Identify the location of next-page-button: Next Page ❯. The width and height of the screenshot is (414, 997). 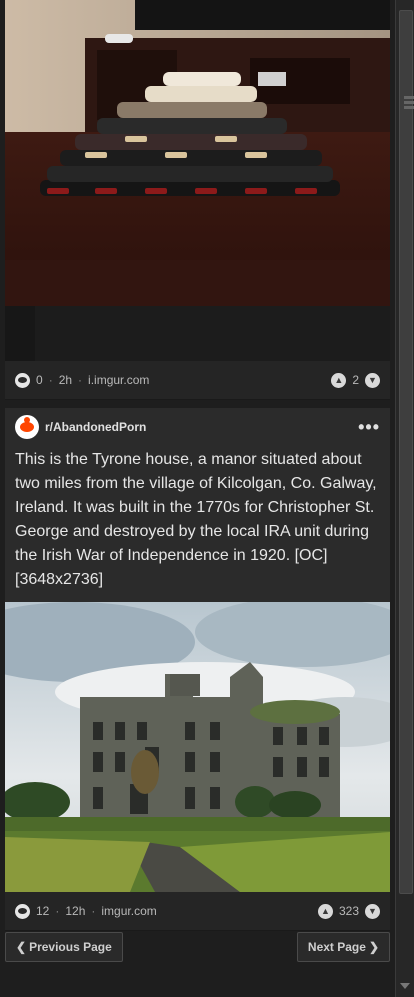
(343, 947).